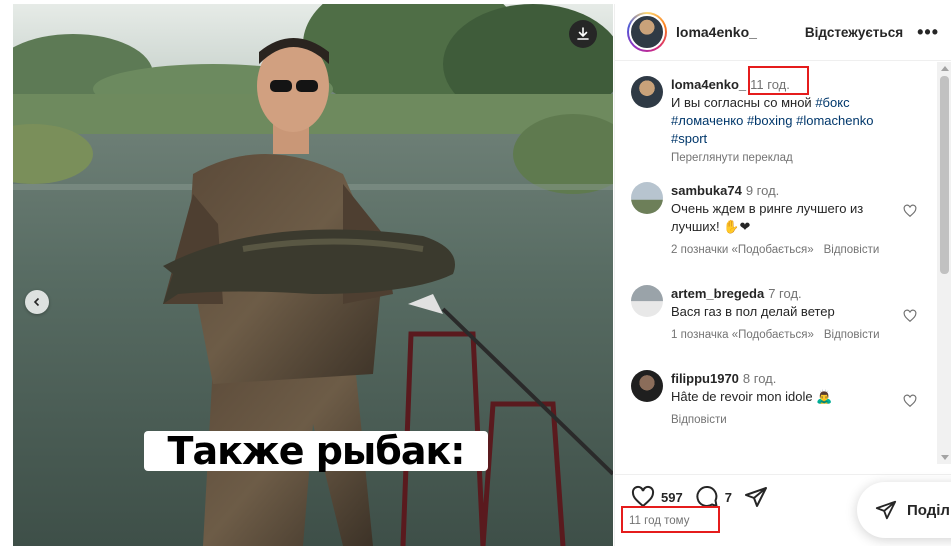 Image resolution: width=951 pixels, height=546 pixels. What do you see at coordinates (707, 120) in the screenshot?
I see `hashtag: #ломаченко` at bounding box center [707, 120].